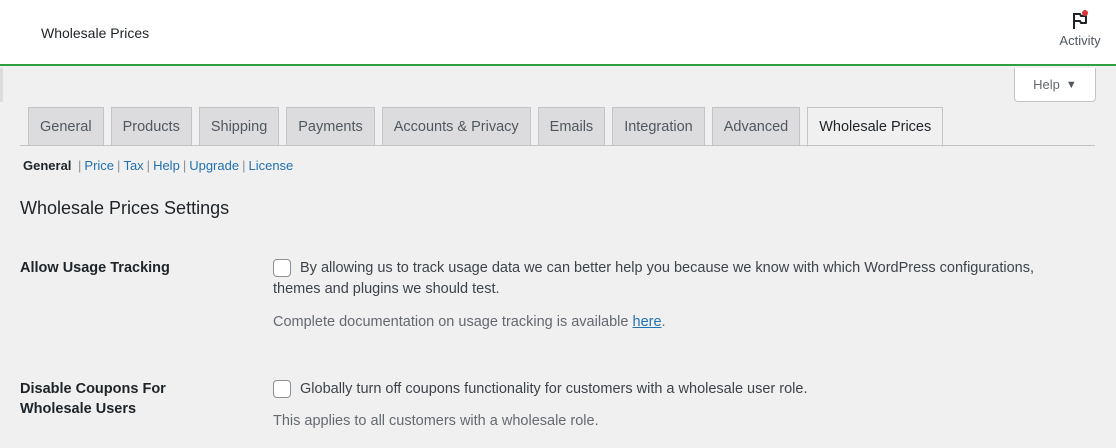  What do you see at coordinates (1080, 19) in the screenshot?
I see `flag-icon` at bounding box center [1080, 19].